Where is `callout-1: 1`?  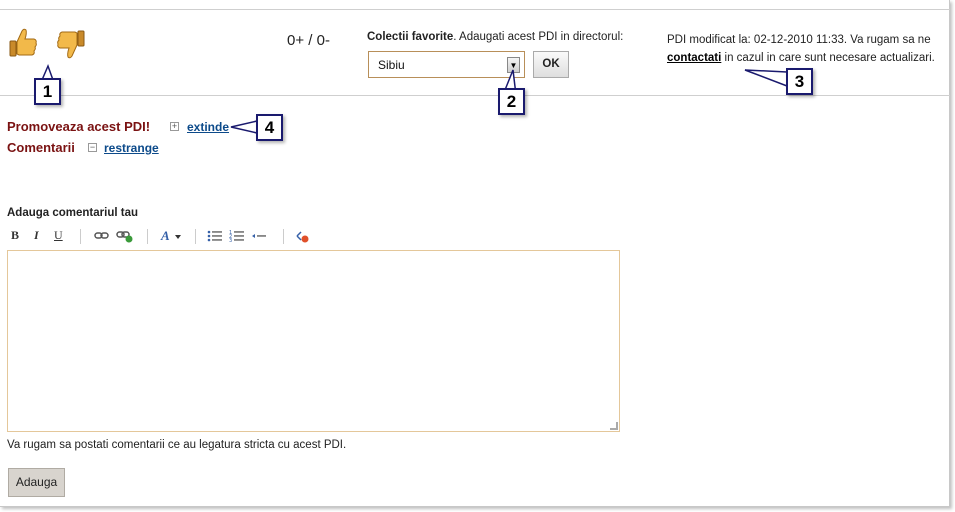 callout-1: 1 is located at coordinates (47, 91).